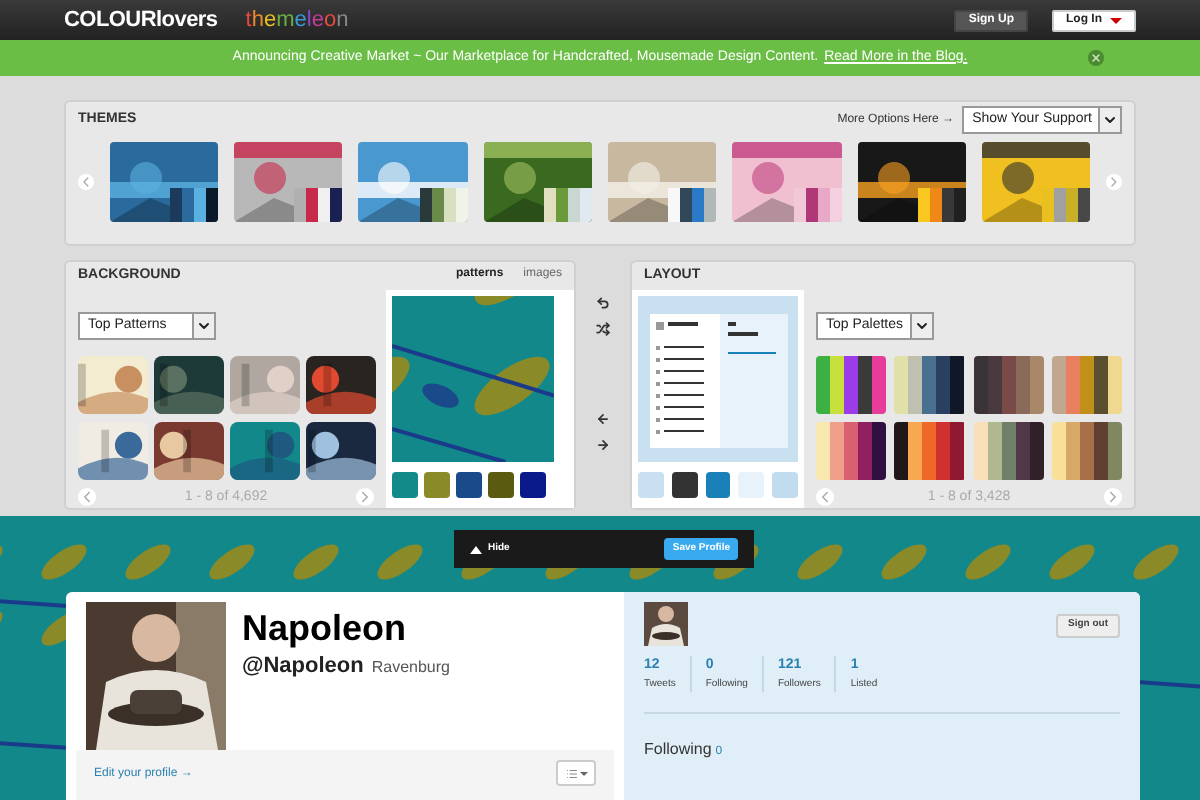  Describe the element at coordinates (603, 329) in the screenshot. I see `shuffle-icon` at that location.